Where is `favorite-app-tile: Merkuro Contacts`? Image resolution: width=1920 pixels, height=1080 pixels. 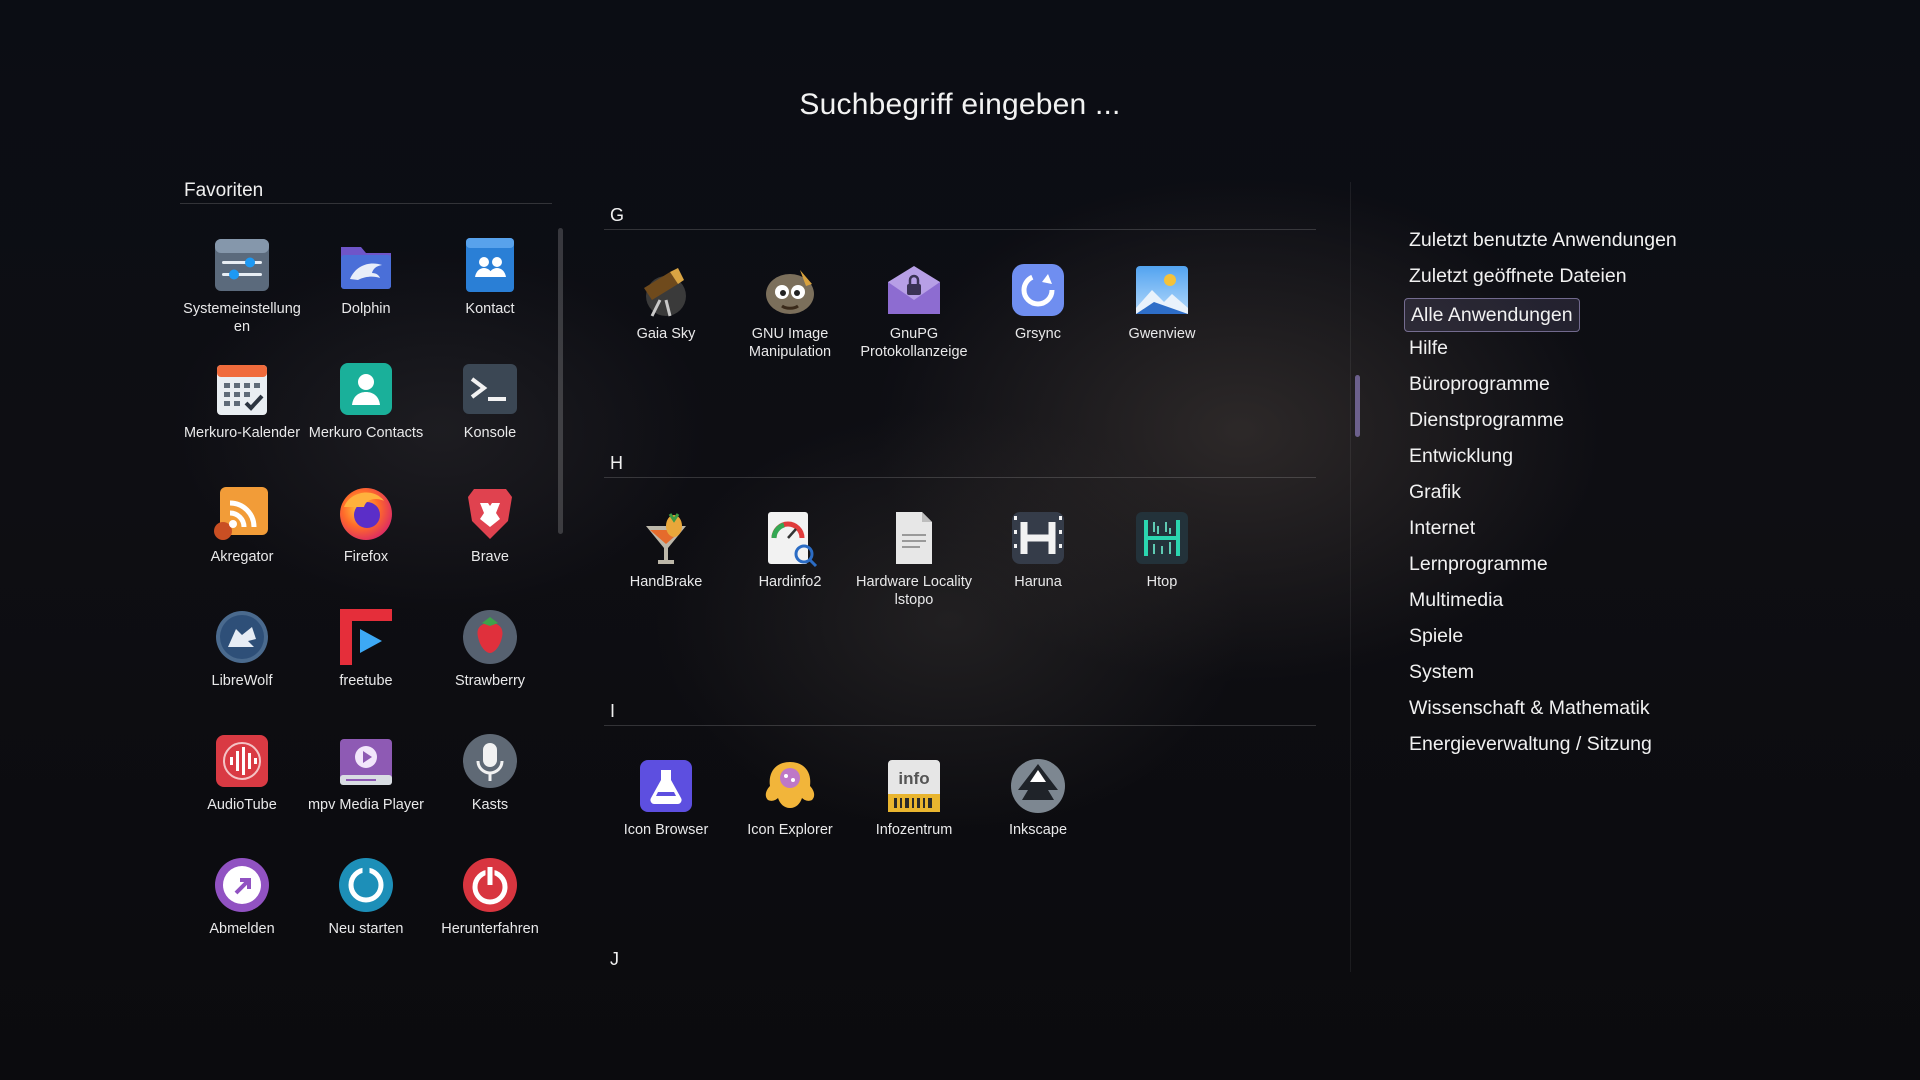
favorite-app-tile: Merkuro Contacts is located at coordinates (366, 414).